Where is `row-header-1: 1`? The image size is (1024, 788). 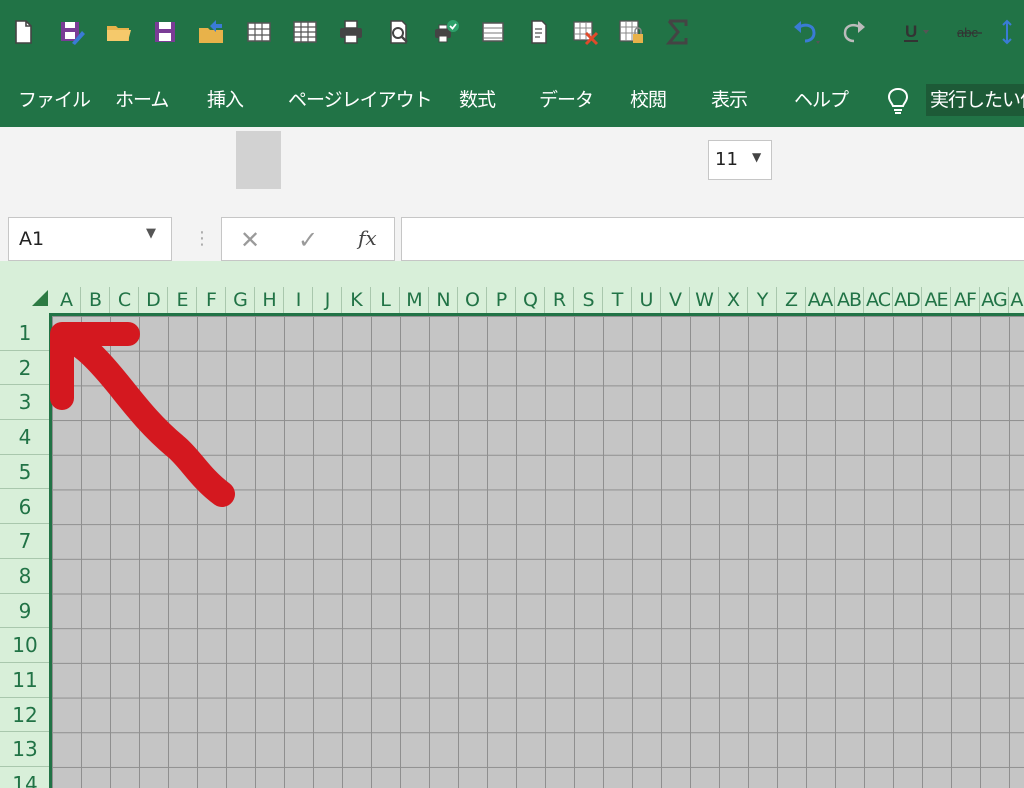 row-header-1: 1 is located at coordinates (25, 333).